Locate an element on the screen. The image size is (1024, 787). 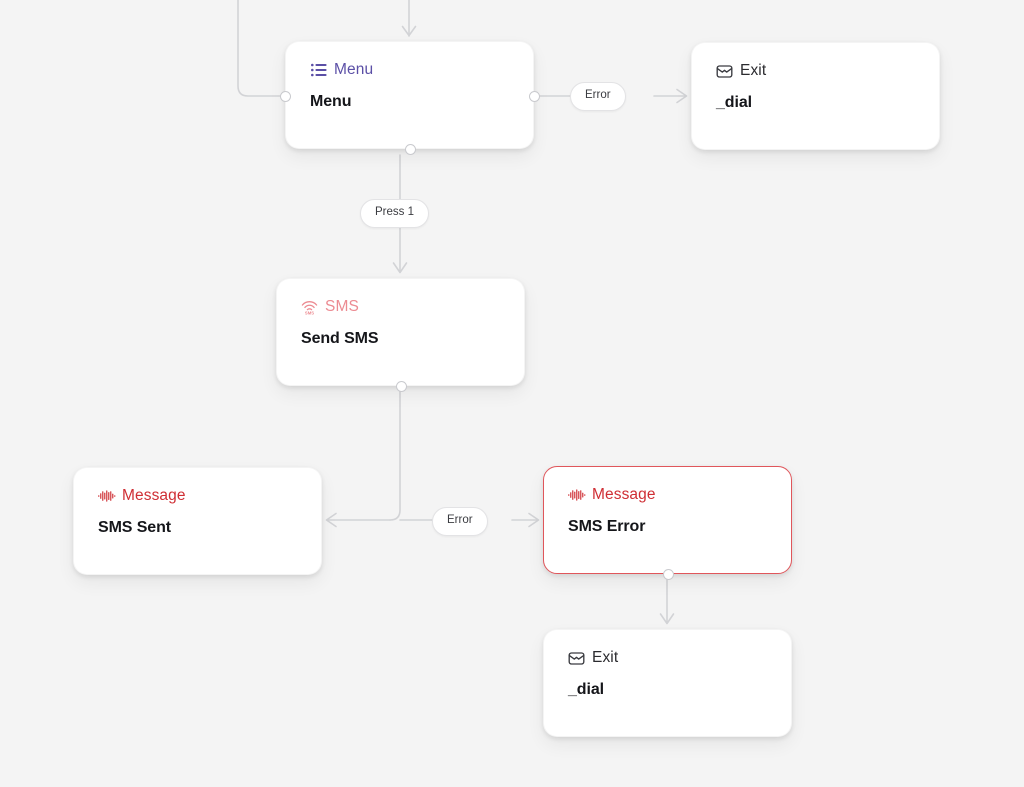
arrowhead-sms-sent is located at coordinates (331, 520).